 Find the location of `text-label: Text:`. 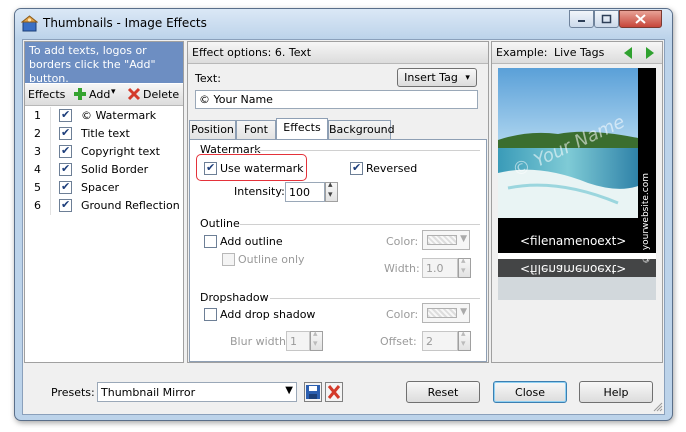

text-label: Text: is located at coordinates (208, 78).